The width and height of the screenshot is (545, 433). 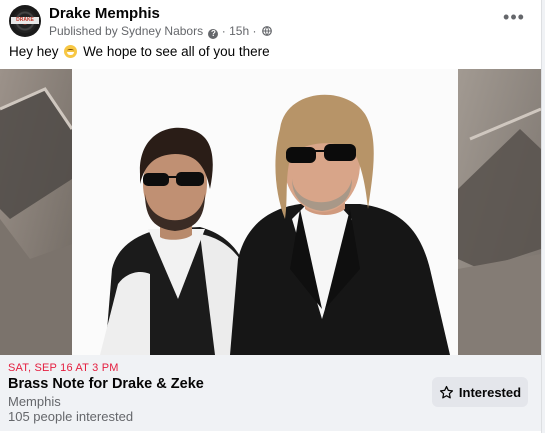 I want to click on page-avatar: DRAKE, so click(x=25, y=21).